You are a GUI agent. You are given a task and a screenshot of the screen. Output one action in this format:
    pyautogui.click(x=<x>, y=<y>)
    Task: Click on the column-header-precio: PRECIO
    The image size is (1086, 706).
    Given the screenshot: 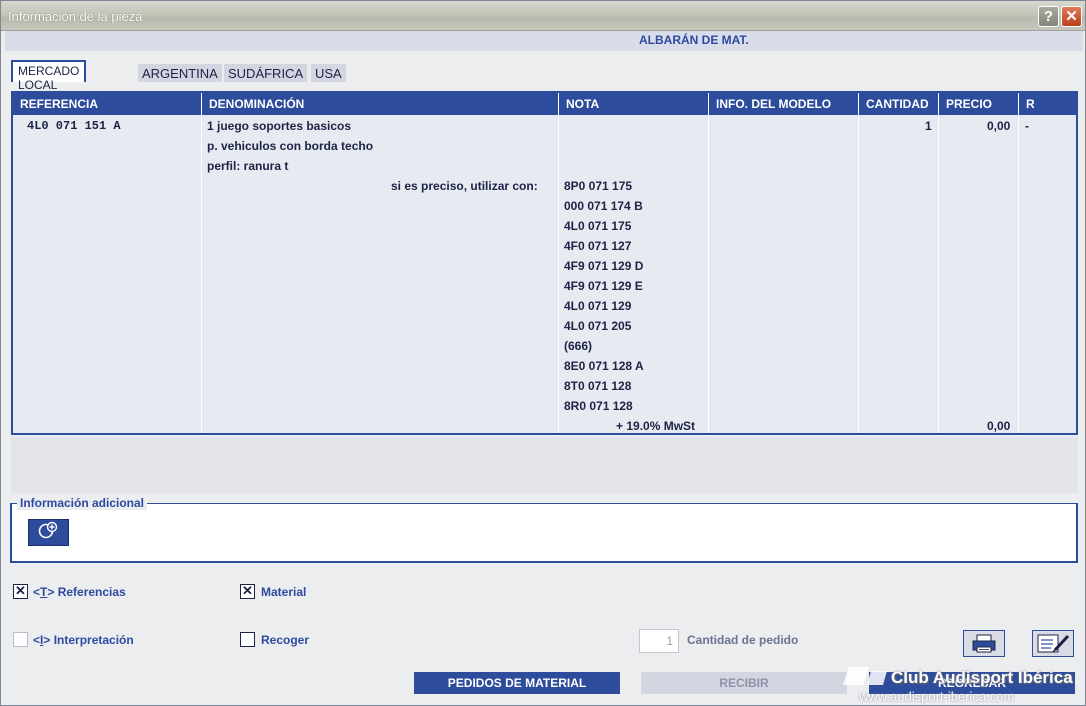 What is the action you would take?
    pyautogui.click(x=978, y=104)
    